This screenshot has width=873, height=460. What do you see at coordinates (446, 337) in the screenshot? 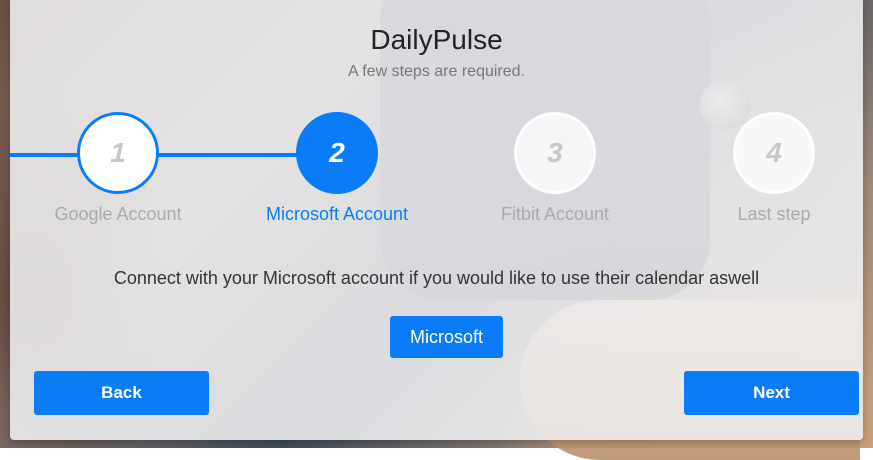
I see `microsoft-connect-button: Microsoft` at bounding box center [446, 337].